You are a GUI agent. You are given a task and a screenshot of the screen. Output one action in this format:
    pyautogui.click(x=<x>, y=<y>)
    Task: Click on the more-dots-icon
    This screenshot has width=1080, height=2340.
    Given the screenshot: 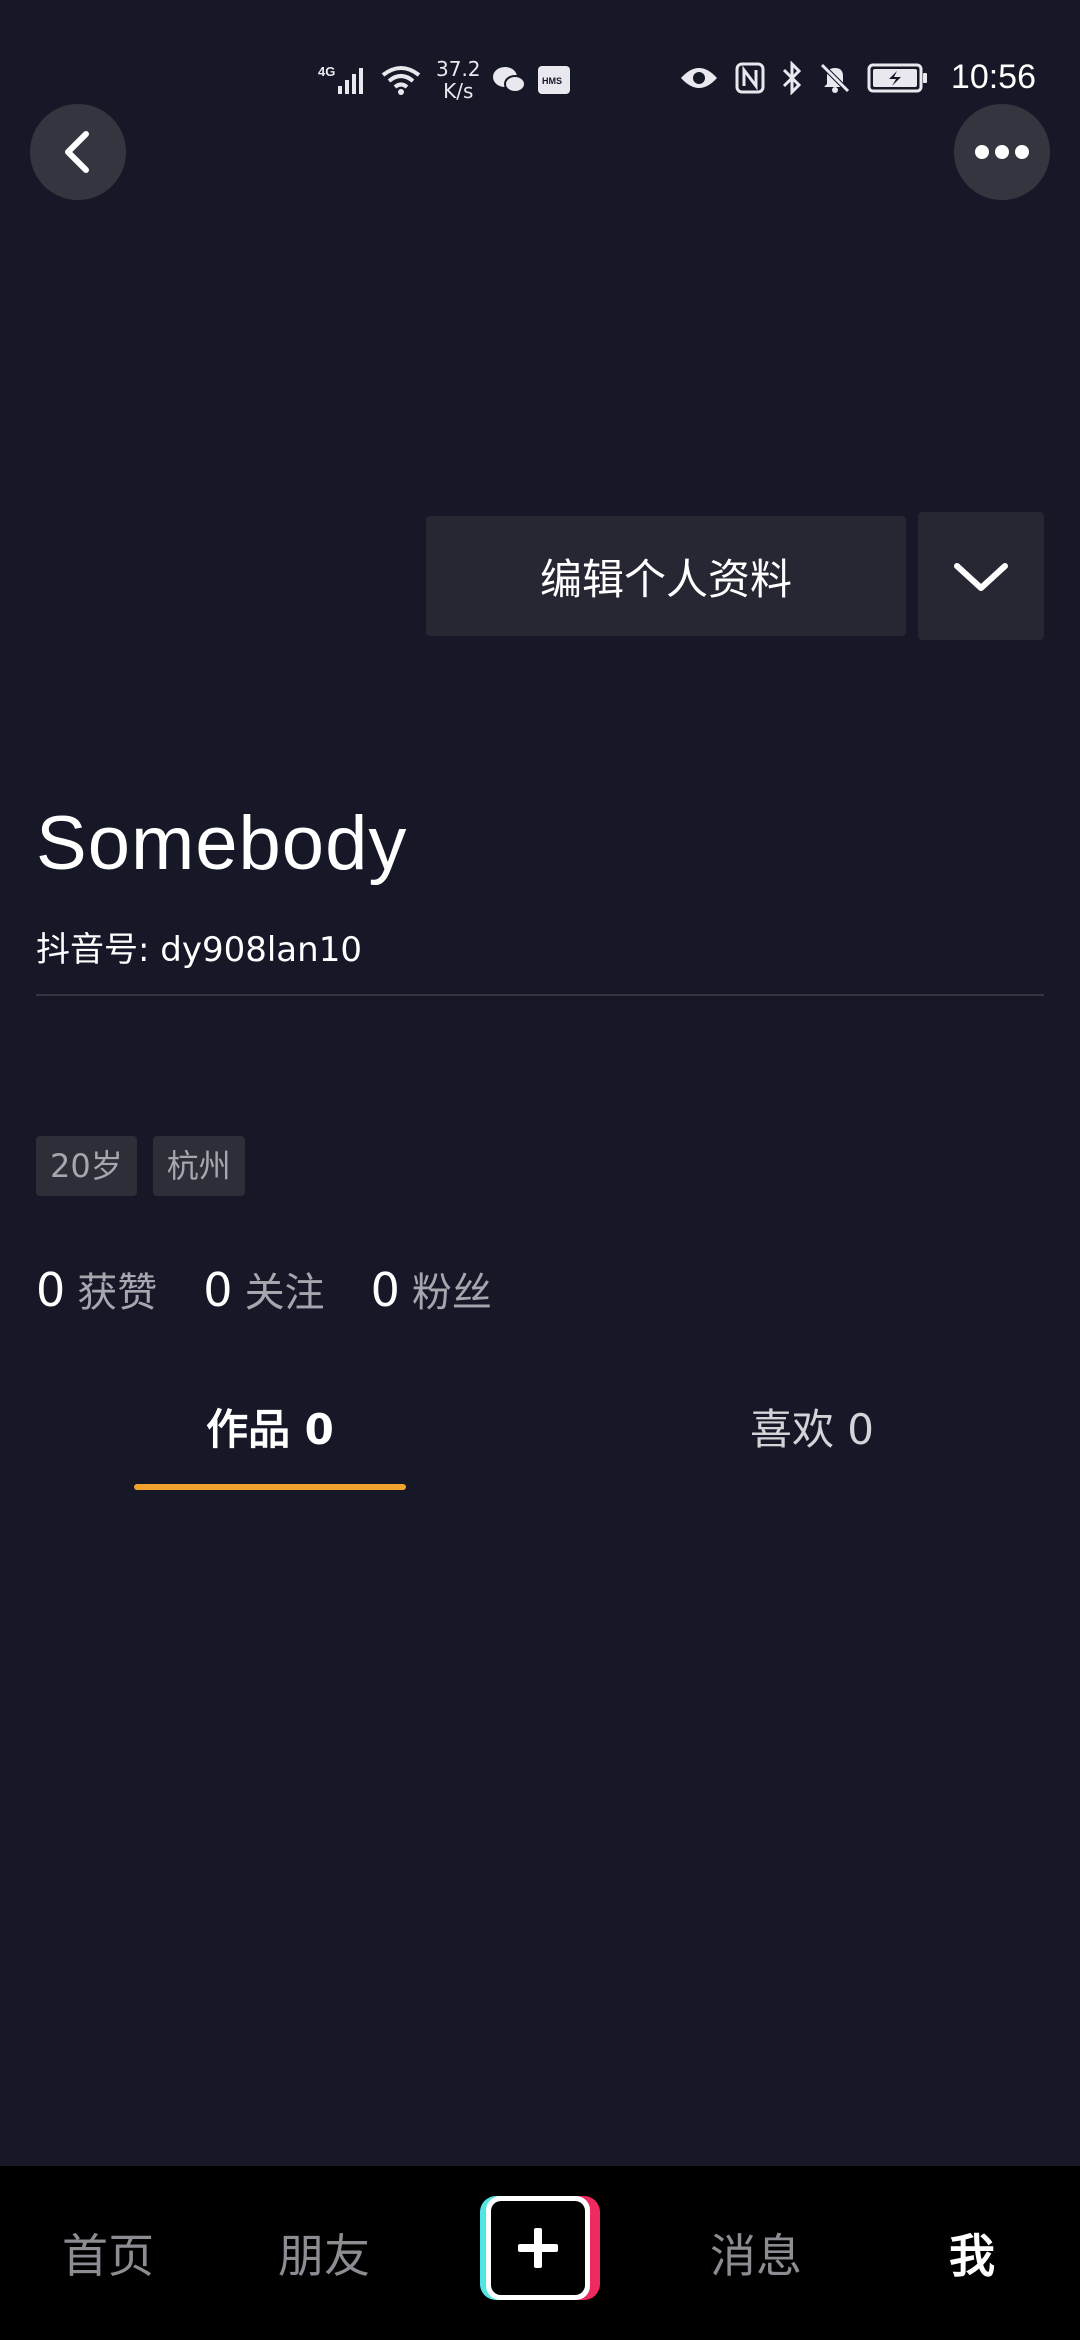 What is the action you would take?
    pyautogui.click(x=1002, y=152)
    